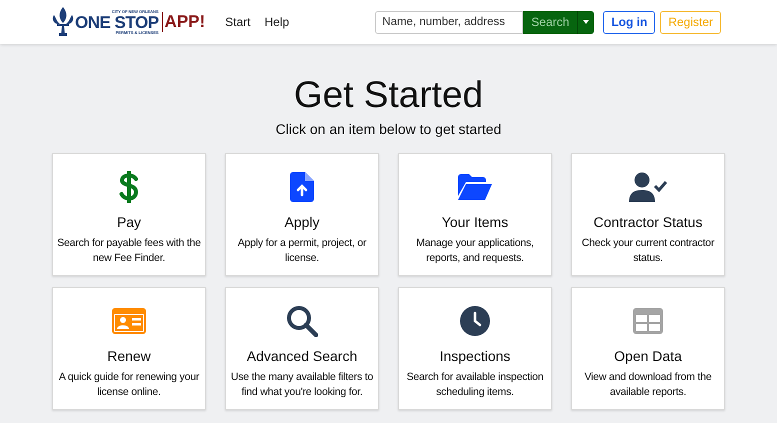 The height and width of the screenshot is (423, 777). I want to click on card-title: Pay, so click(129, 222).